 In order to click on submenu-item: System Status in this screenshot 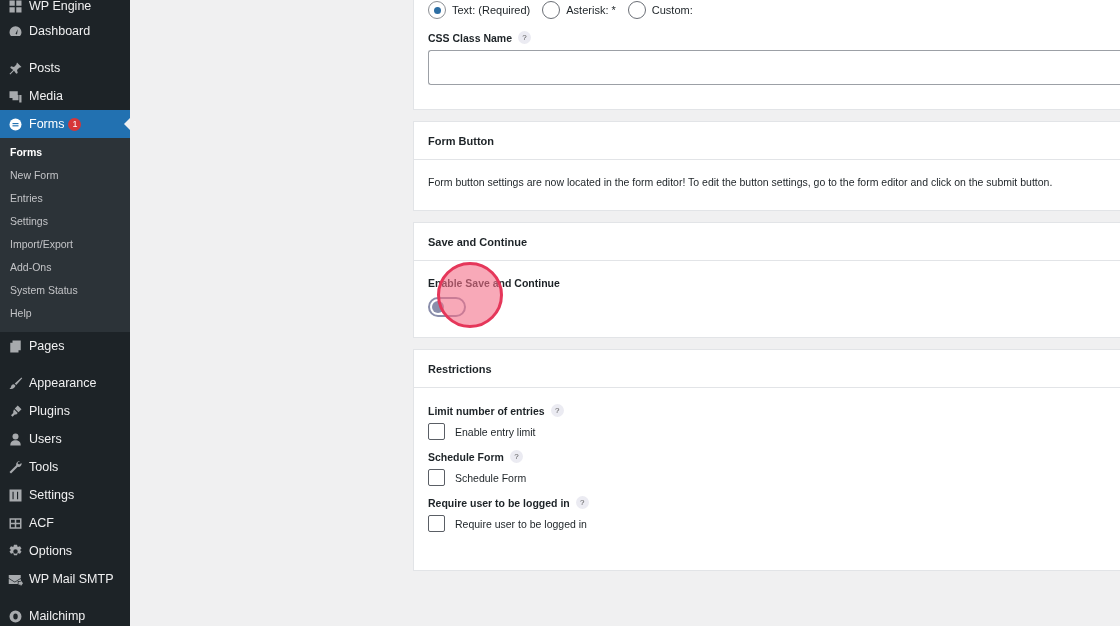, I will do `click(65, 293)`.